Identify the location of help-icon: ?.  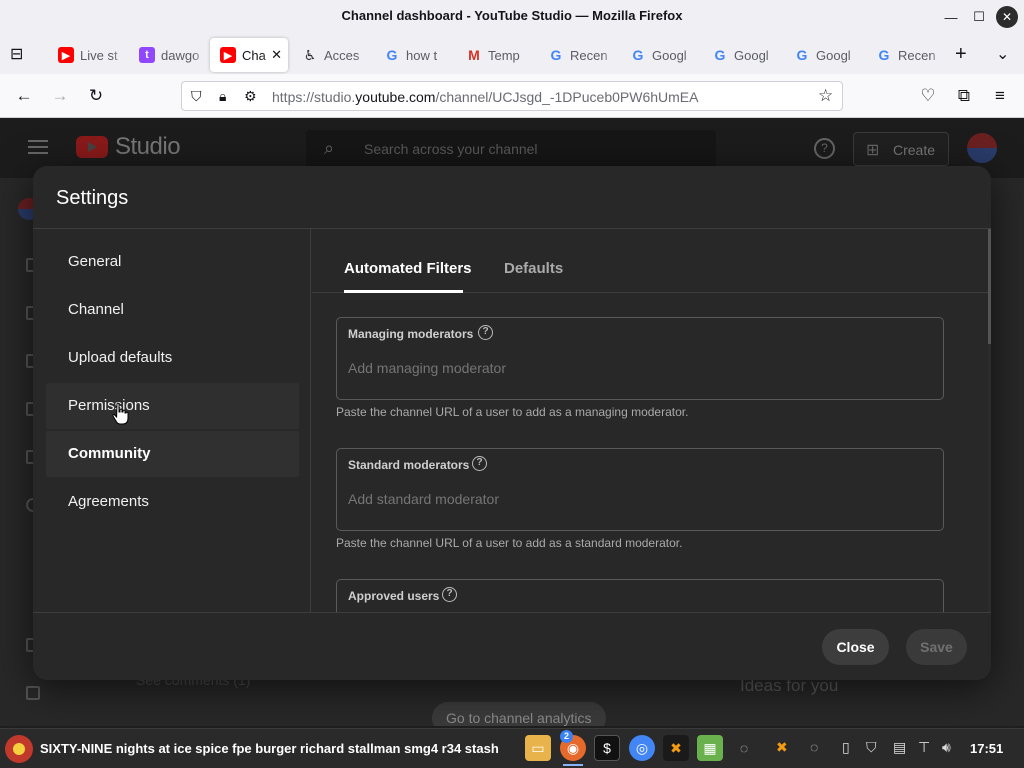
(824, 148).